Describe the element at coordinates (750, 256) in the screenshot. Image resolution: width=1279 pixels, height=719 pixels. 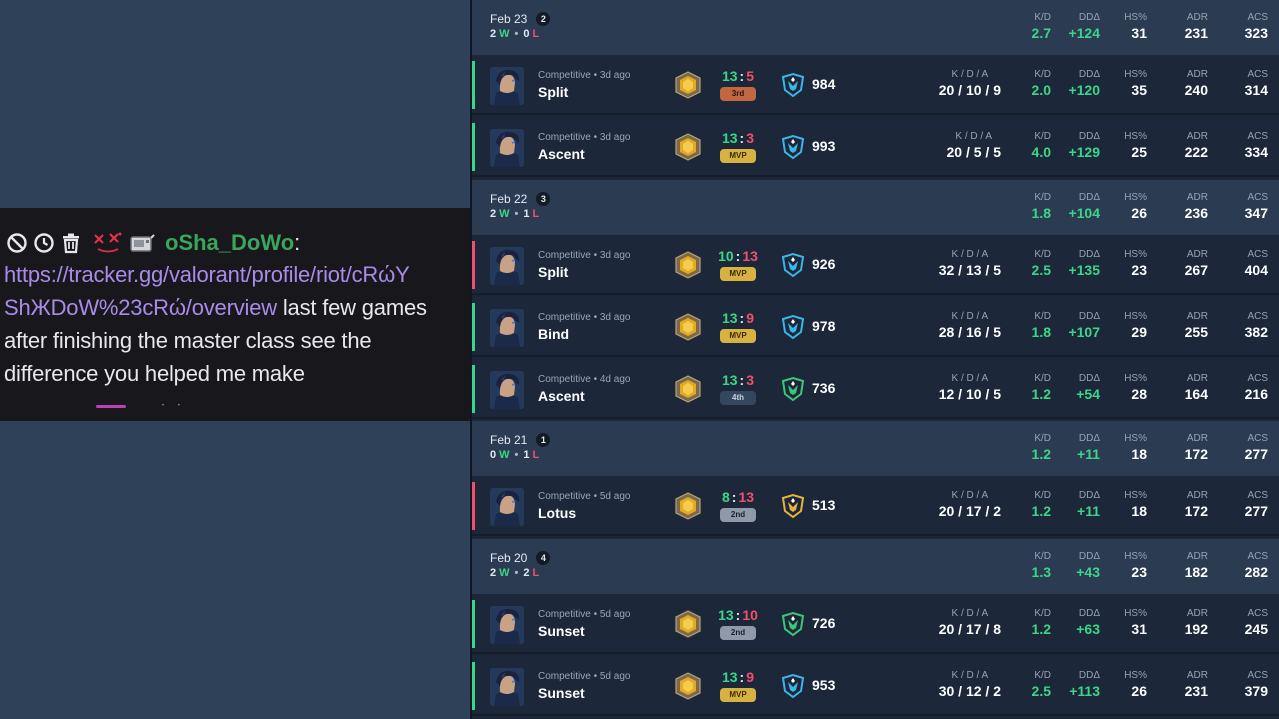
I see `score-enemy: 13` at that location.